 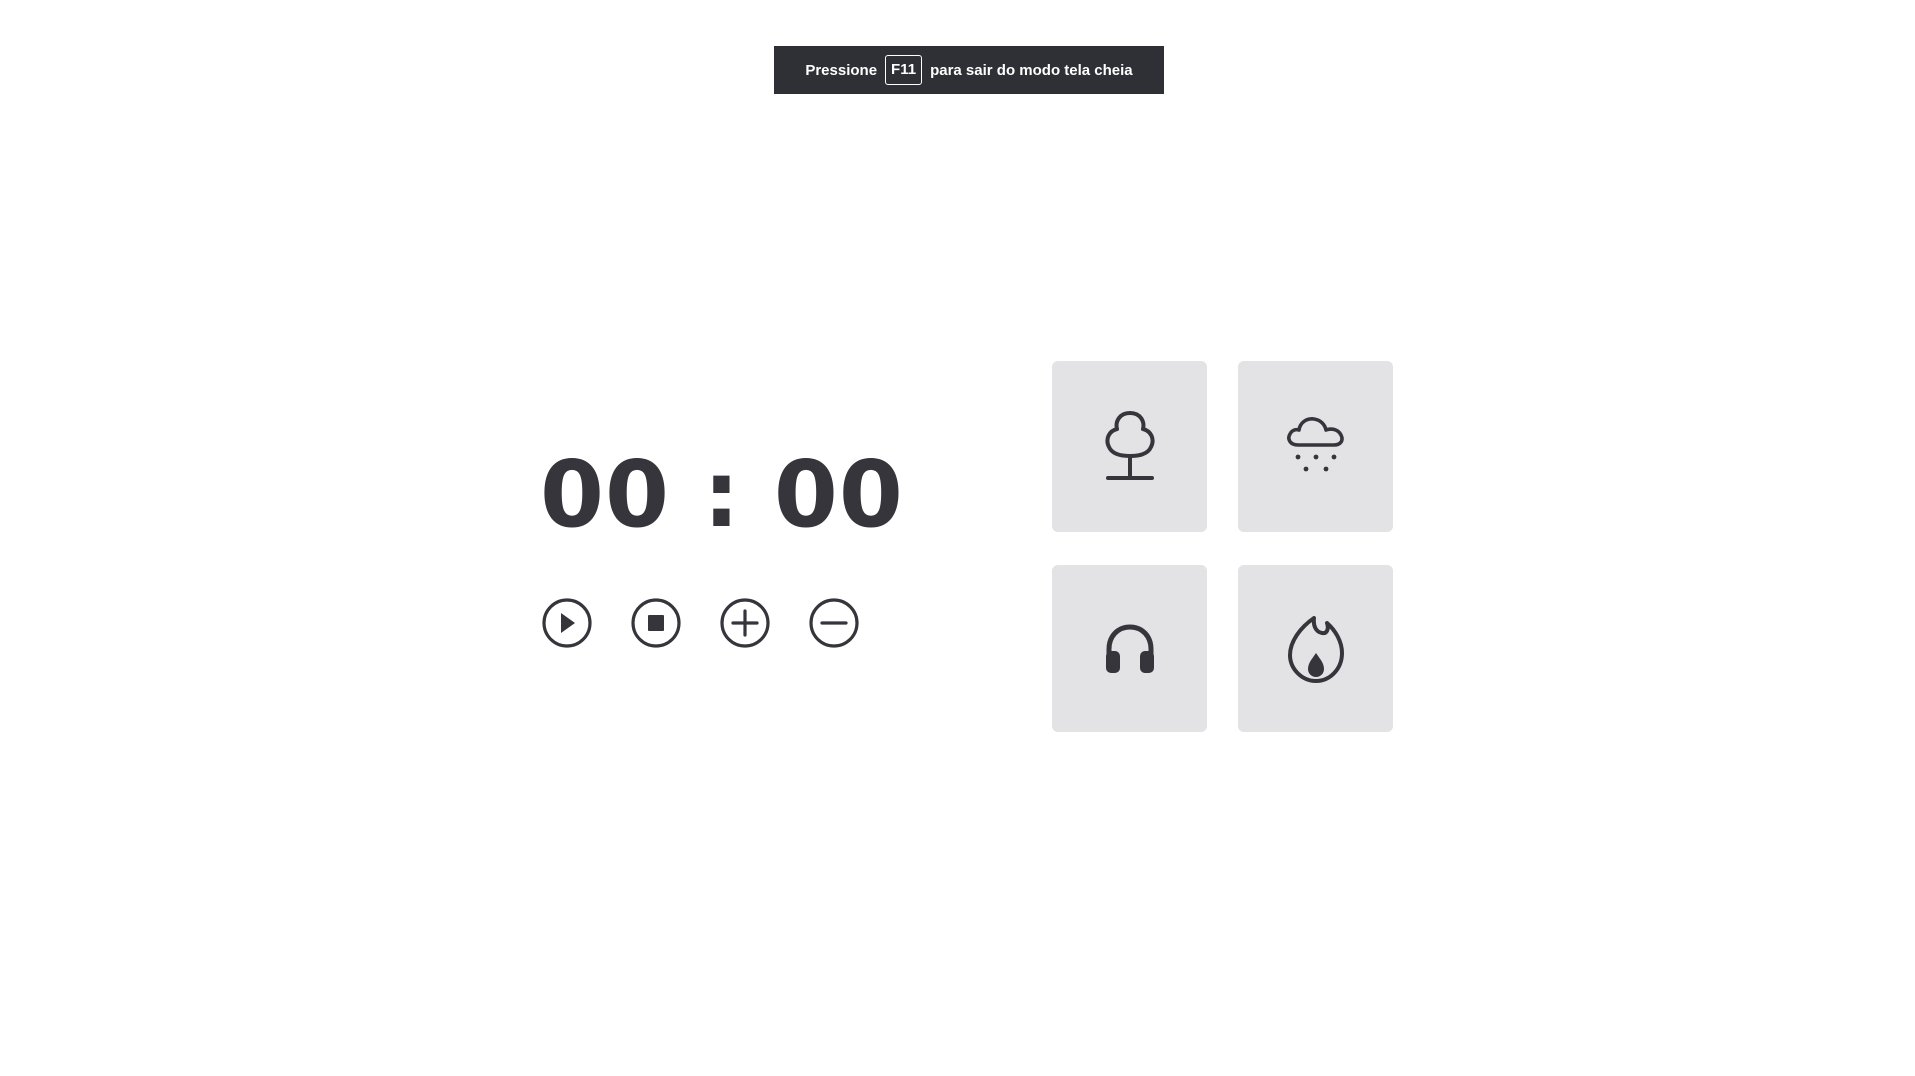 What do you see at coordinates (841, 70) in the screenshot?
I see `fullscreen-notice-prefix: Pressione` at bounding box center [841, 70].